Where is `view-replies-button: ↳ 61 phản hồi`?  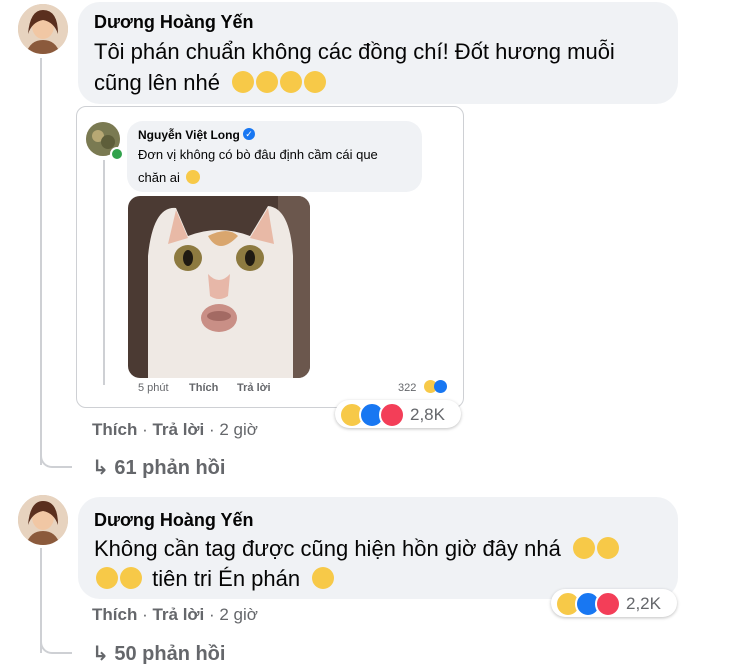
view-replies-button: ↳ 61 phản hồi is located at coordinates (158, 467).